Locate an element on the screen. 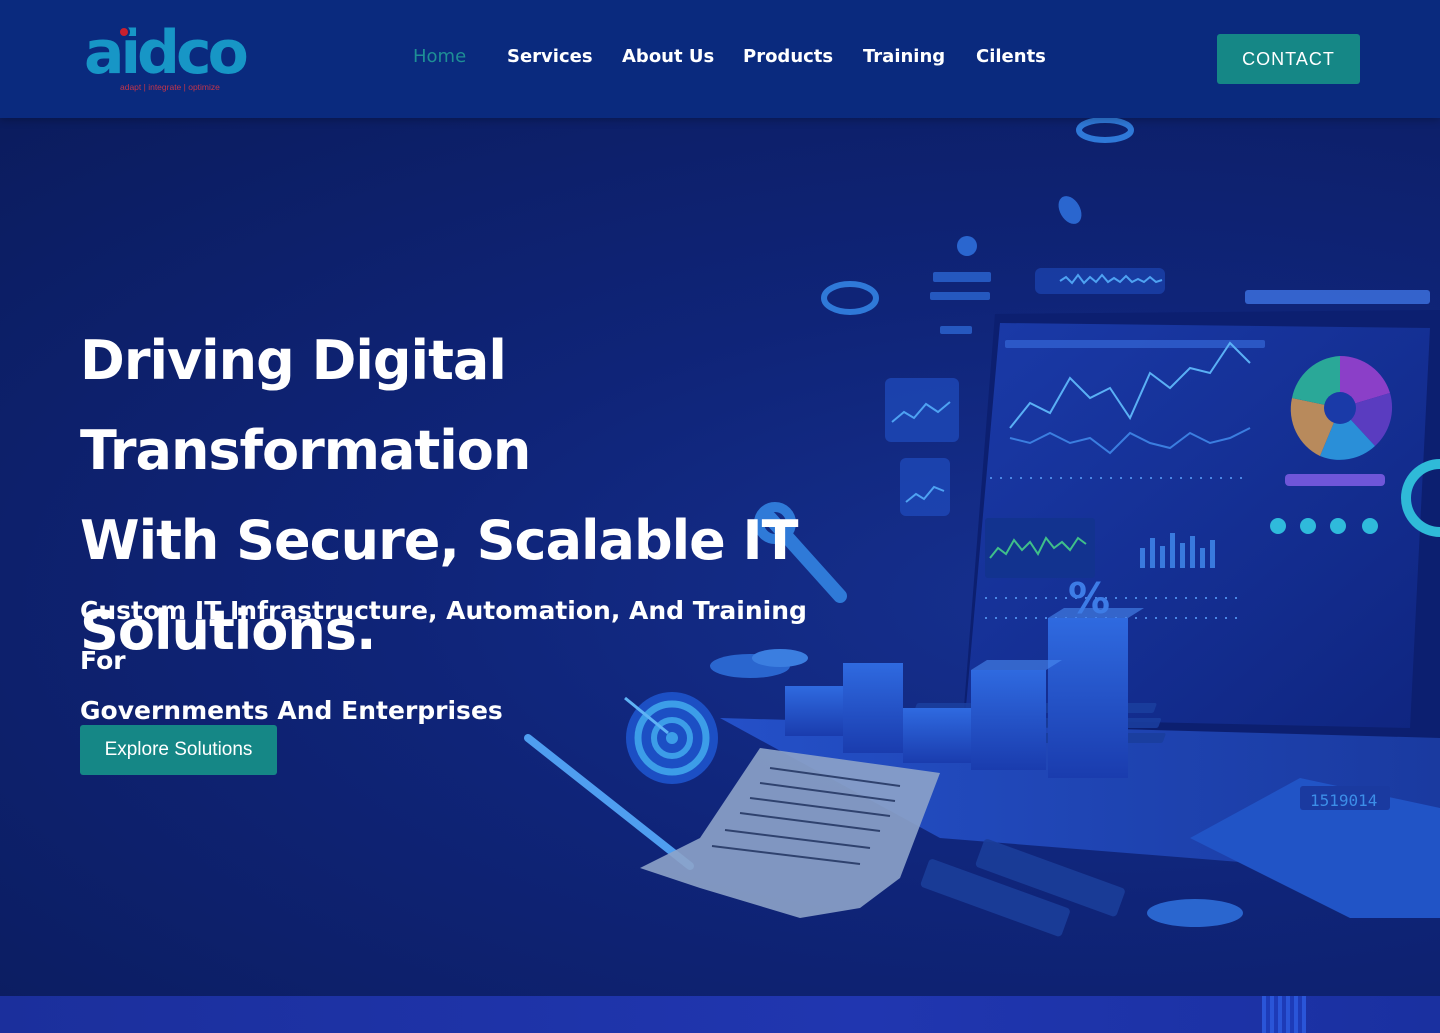  logo-dot-icon is located at coordinates (124, 32).